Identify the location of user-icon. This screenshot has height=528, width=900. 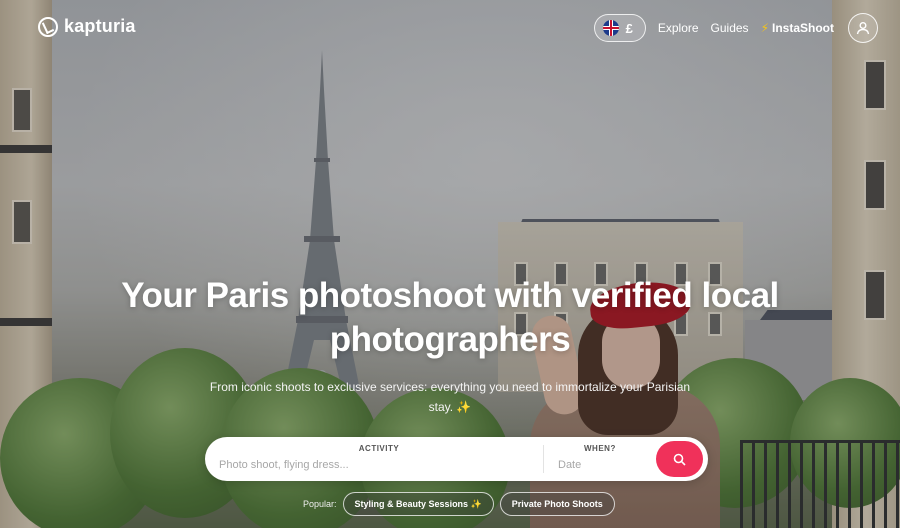
(863, 28).